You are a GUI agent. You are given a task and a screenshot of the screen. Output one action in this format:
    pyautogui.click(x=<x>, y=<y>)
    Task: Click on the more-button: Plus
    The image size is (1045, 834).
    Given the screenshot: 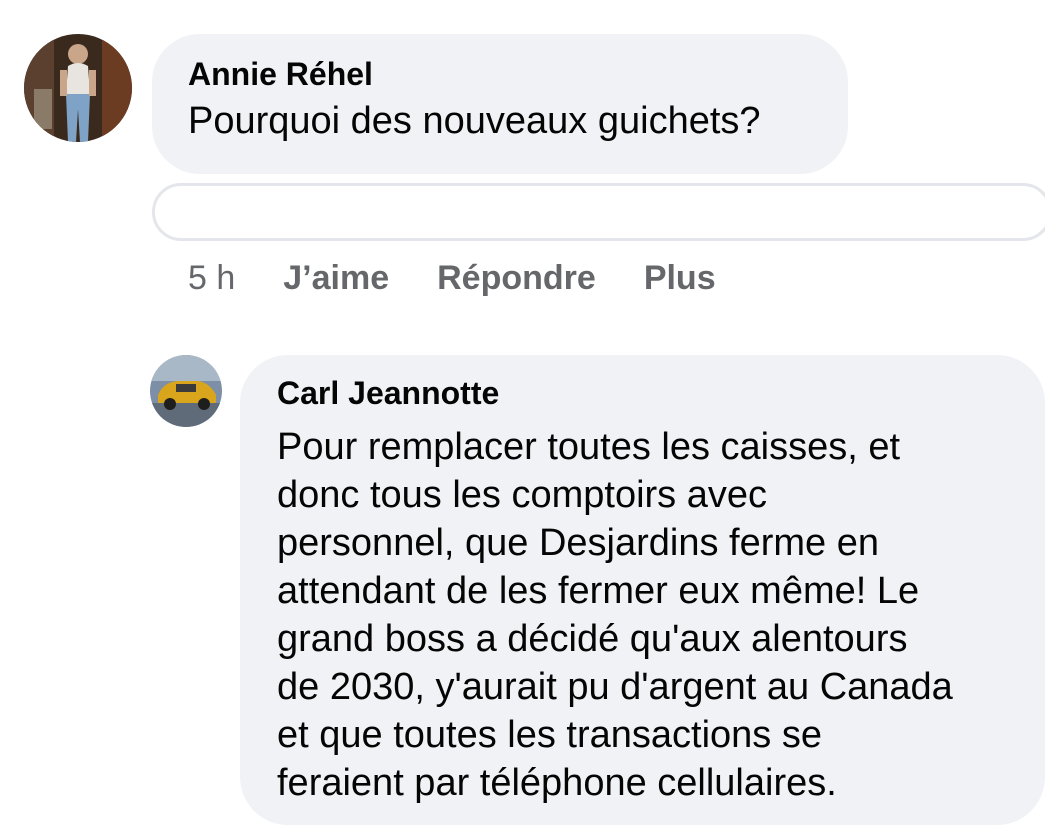 What is the action you would take?
    pyautogui.click(x=680, y=278)
    